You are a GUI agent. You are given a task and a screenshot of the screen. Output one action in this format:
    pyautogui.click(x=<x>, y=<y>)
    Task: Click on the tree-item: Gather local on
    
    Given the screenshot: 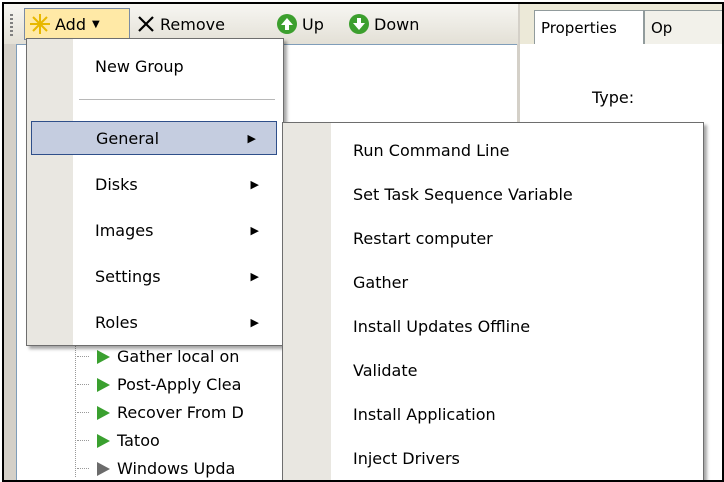 What is the action you would take?
    pyautogui.click(x=158, y=356)
    